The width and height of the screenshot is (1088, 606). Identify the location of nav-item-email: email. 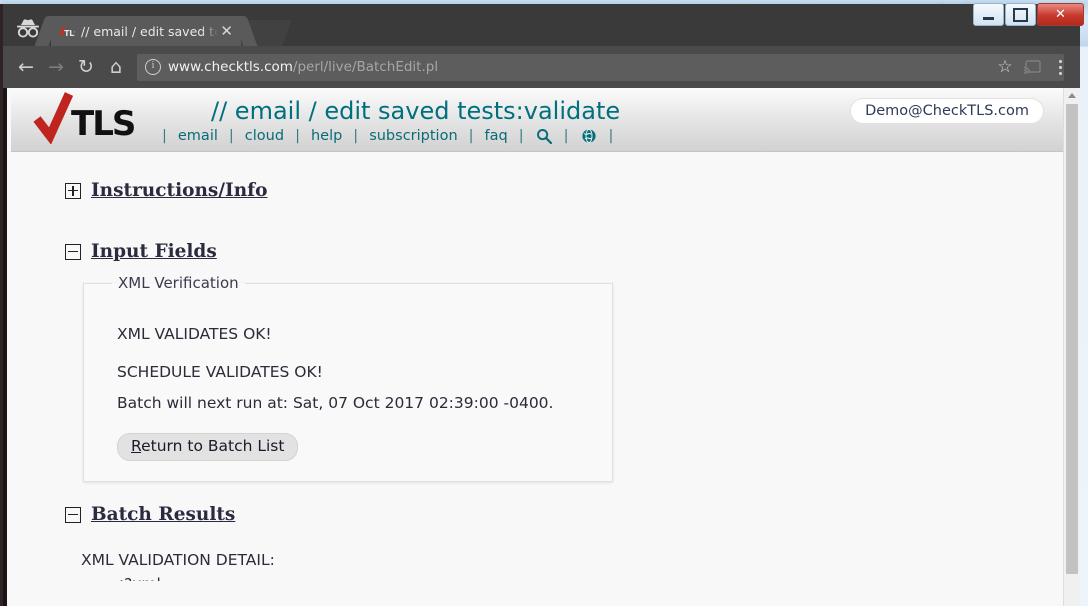
(198, 136).